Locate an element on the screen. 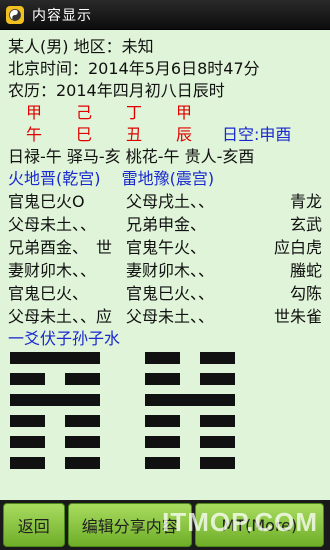 This screenshot has height=550, width=330. page-title: 内容显示 is located at coordinates (62, 15).